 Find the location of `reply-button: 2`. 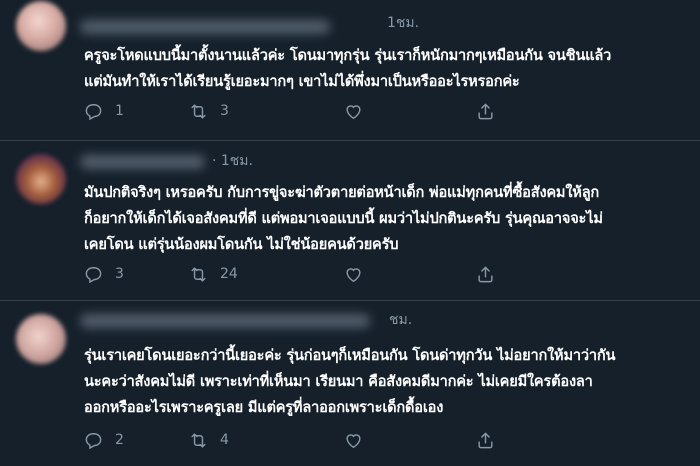

reply-button: 2 is located at coordinates (104, 440).